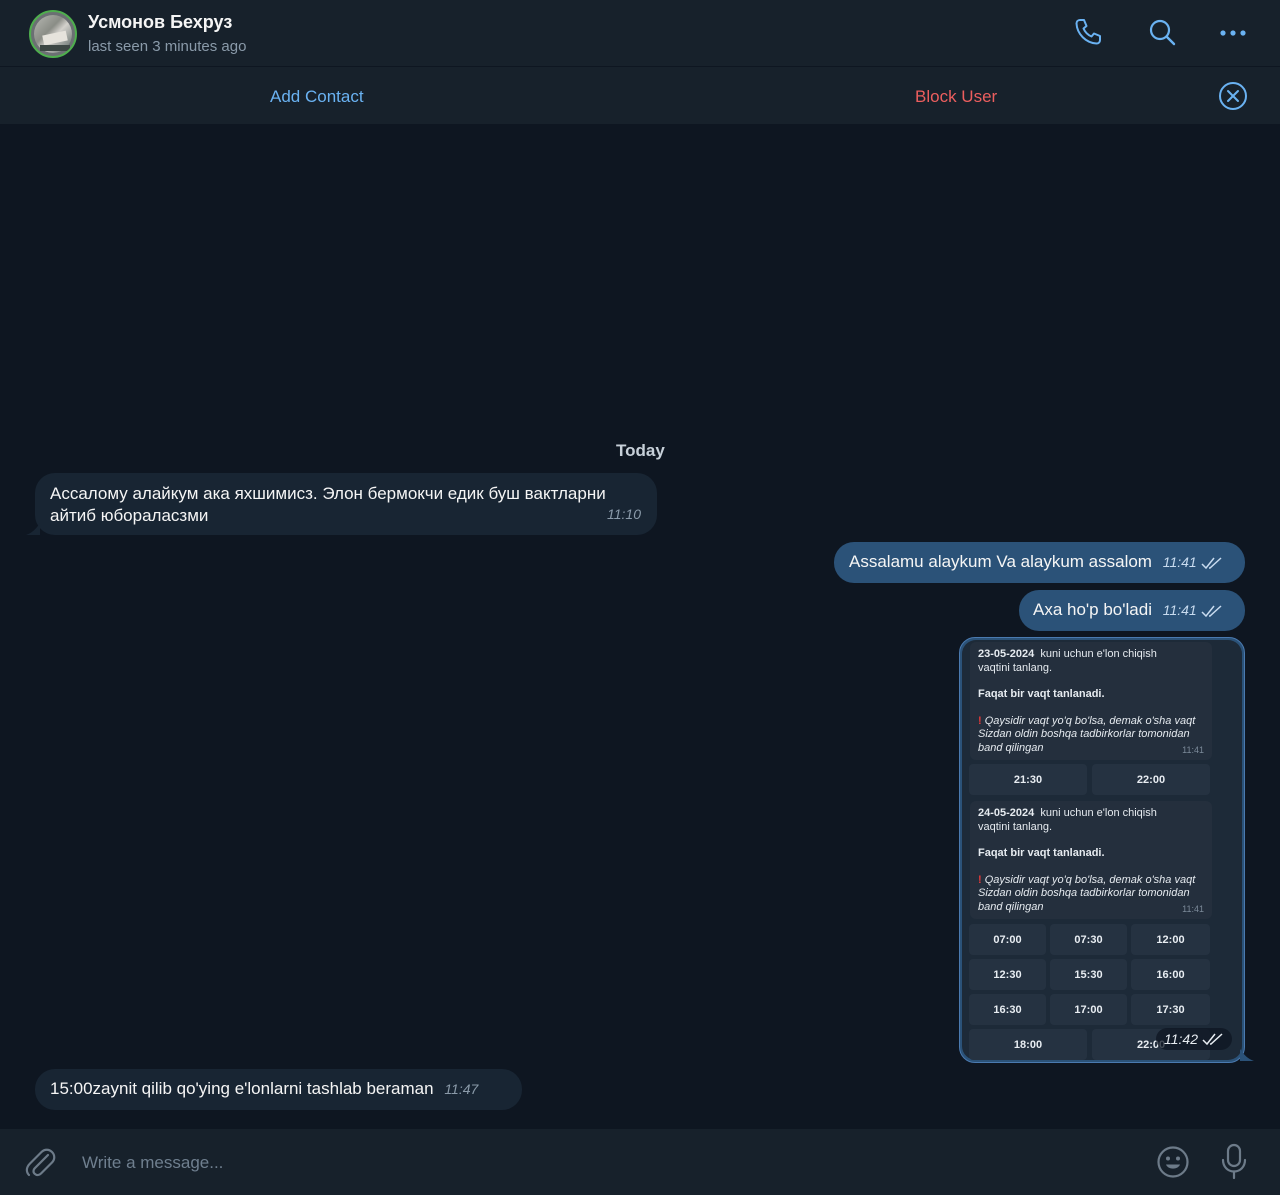  I want to click on phone-icon, so click(1088, 32).